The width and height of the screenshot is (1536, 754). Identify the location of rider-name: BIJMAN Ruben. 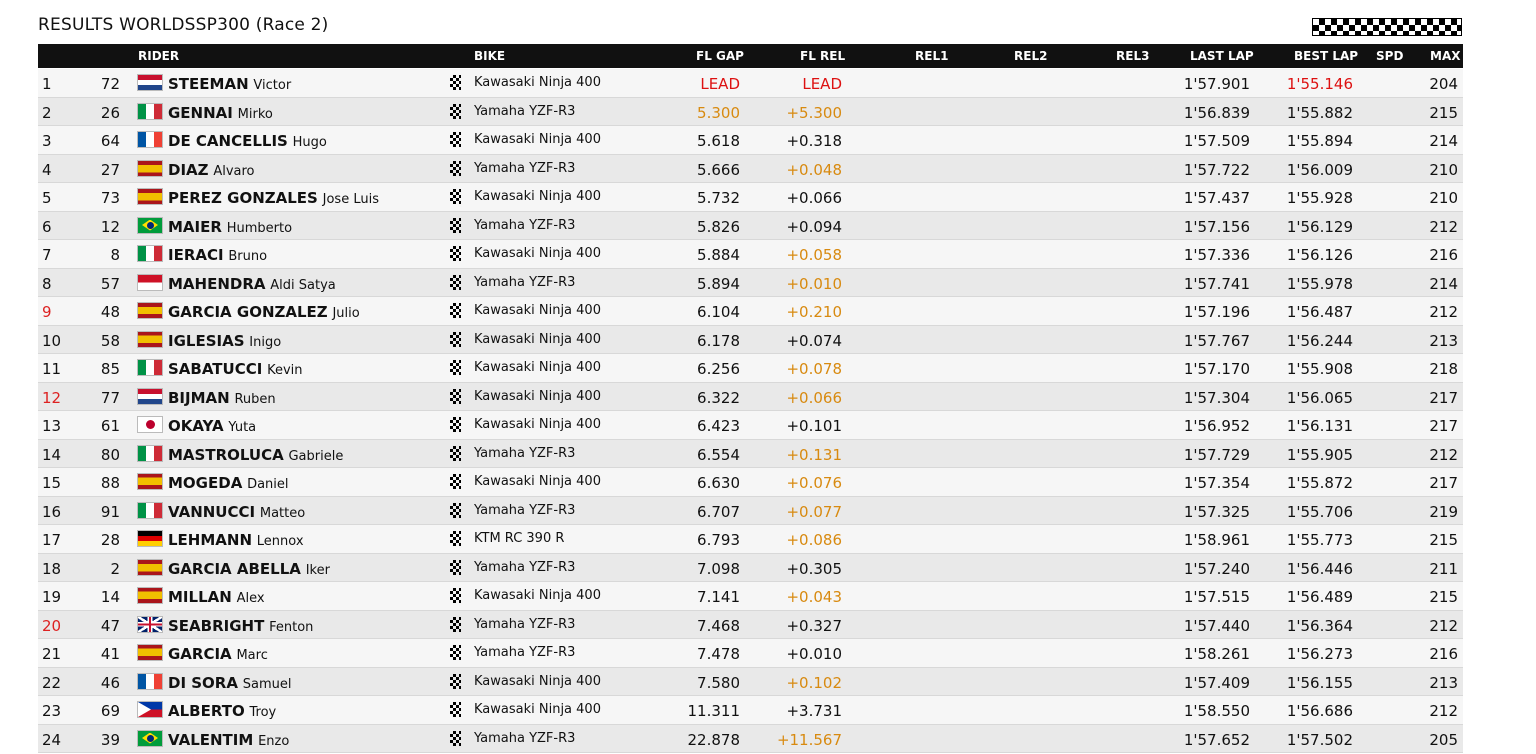
(222, 398).